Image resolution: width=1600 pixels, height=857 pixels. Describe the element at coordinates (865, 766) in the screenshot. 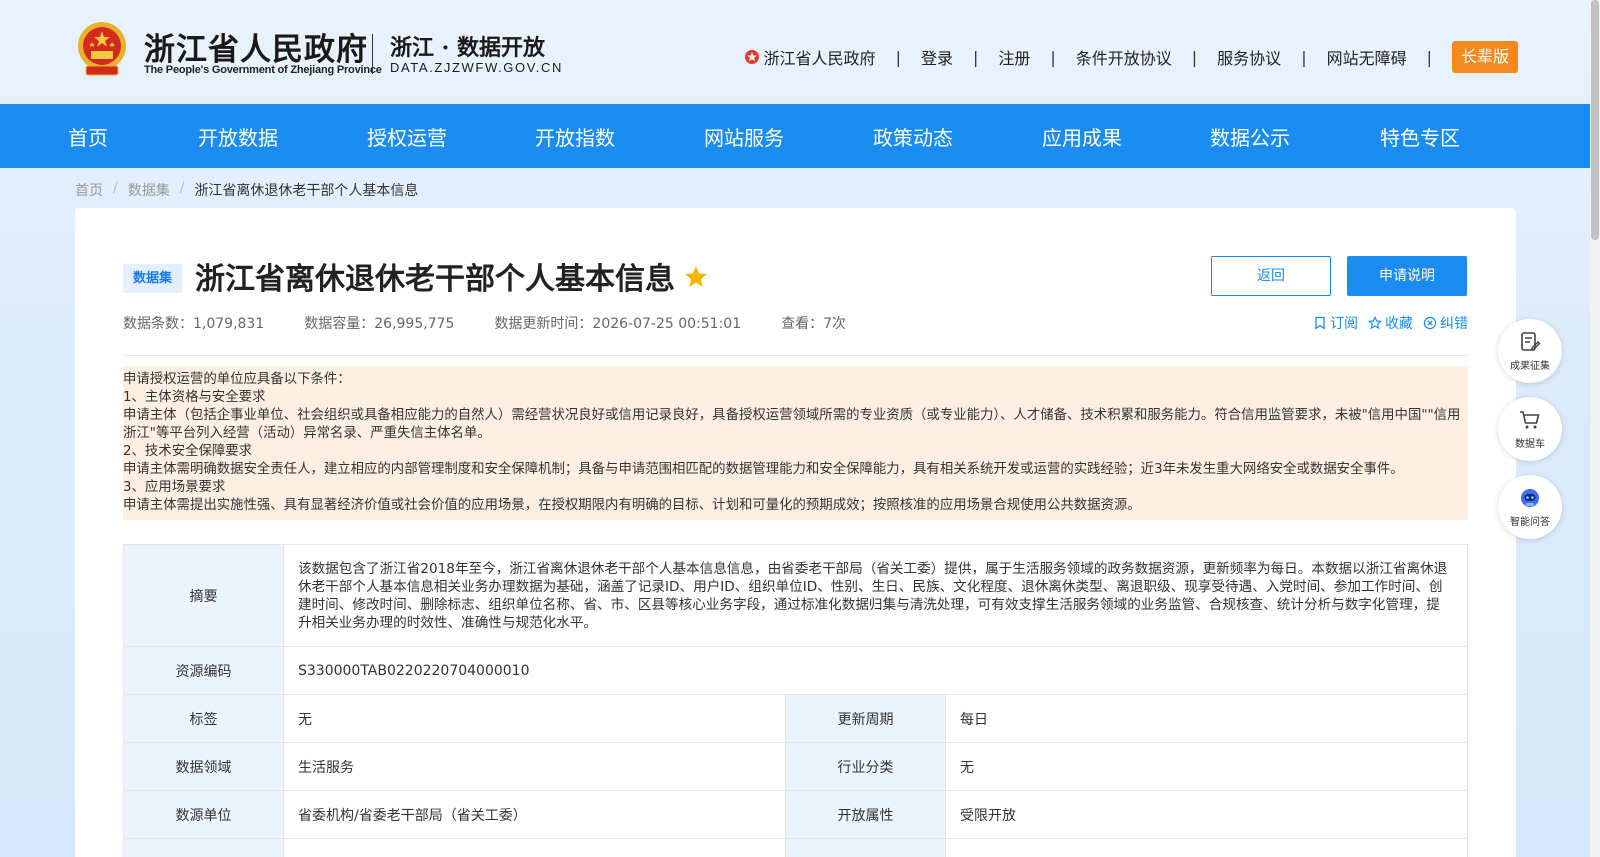

I see `info-key: 行业分类` at that location.